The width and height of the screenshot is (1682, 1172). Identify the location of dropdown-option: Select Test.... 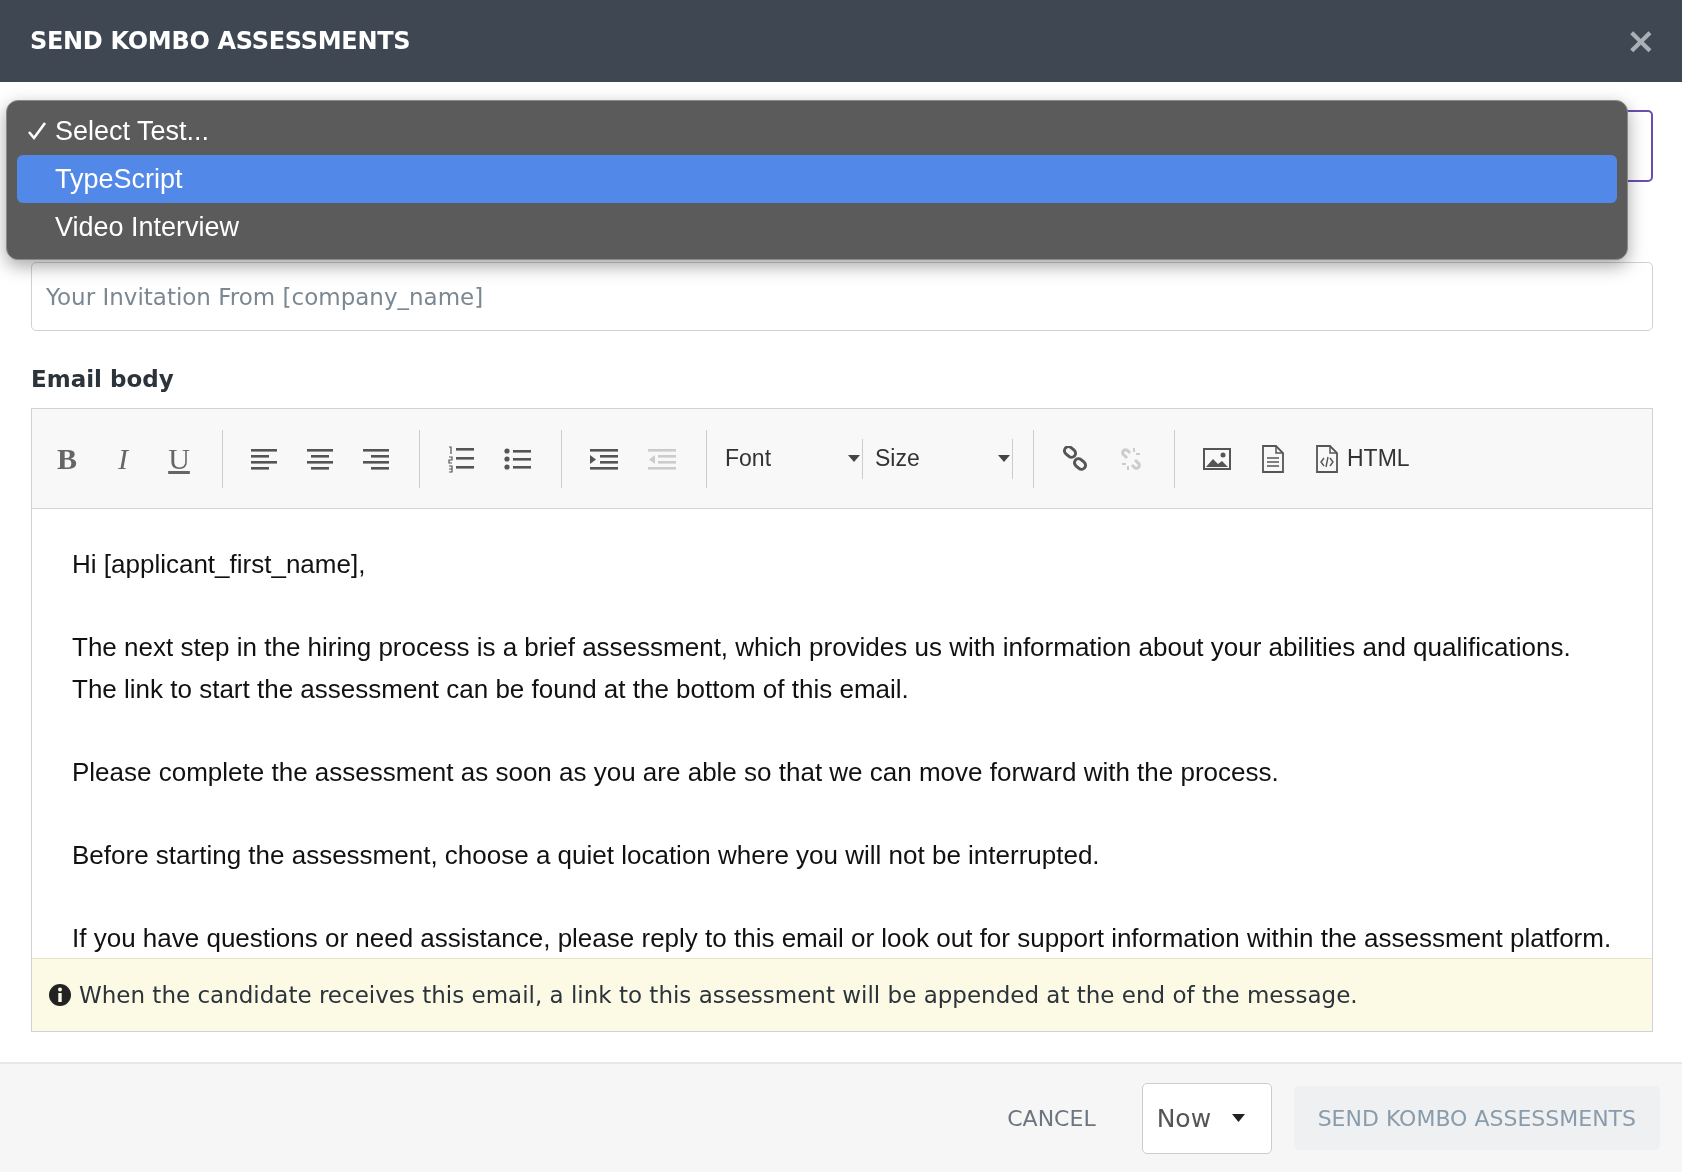
(817, 131).